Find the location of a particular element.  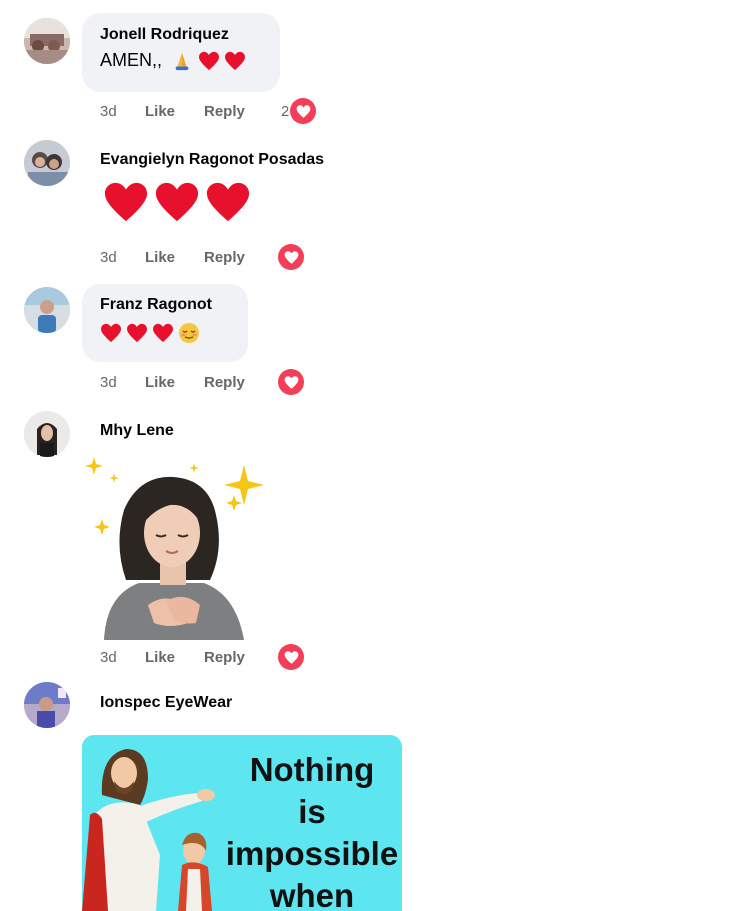

comment-author: Franz Ragonot is located at coordinates (165, 305).